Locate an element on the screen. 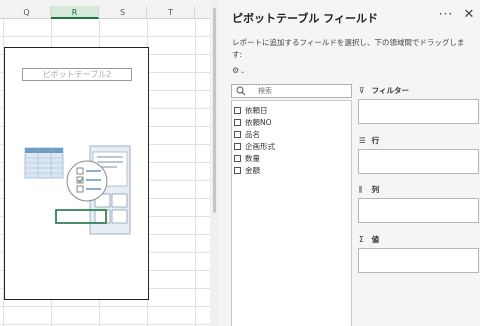 This screenshot has width=480, height=326. field-item-kingaku: 金額 is located at coordinates (289, 170).